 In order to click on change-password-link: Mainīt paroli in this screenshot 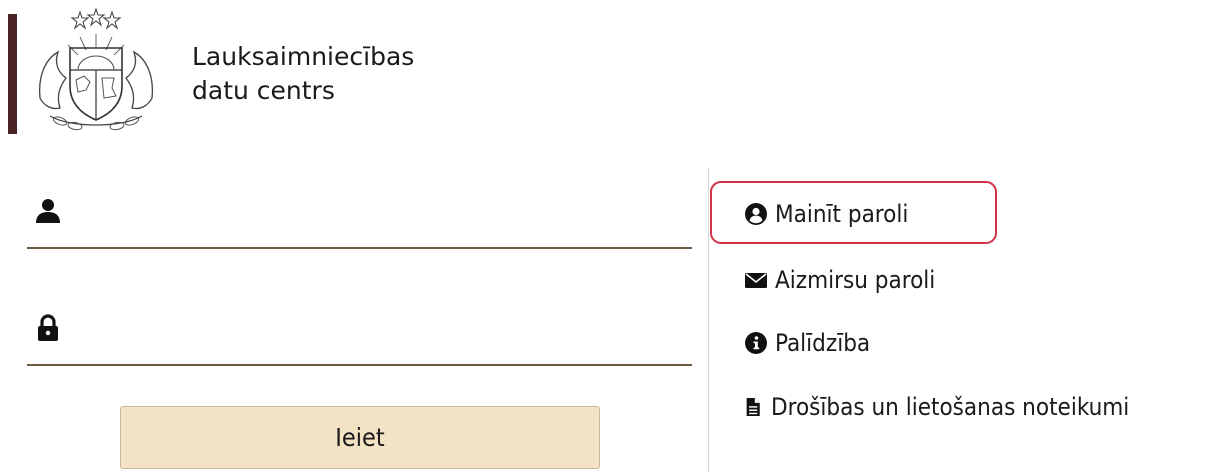, I will do `click(826, 214)`.